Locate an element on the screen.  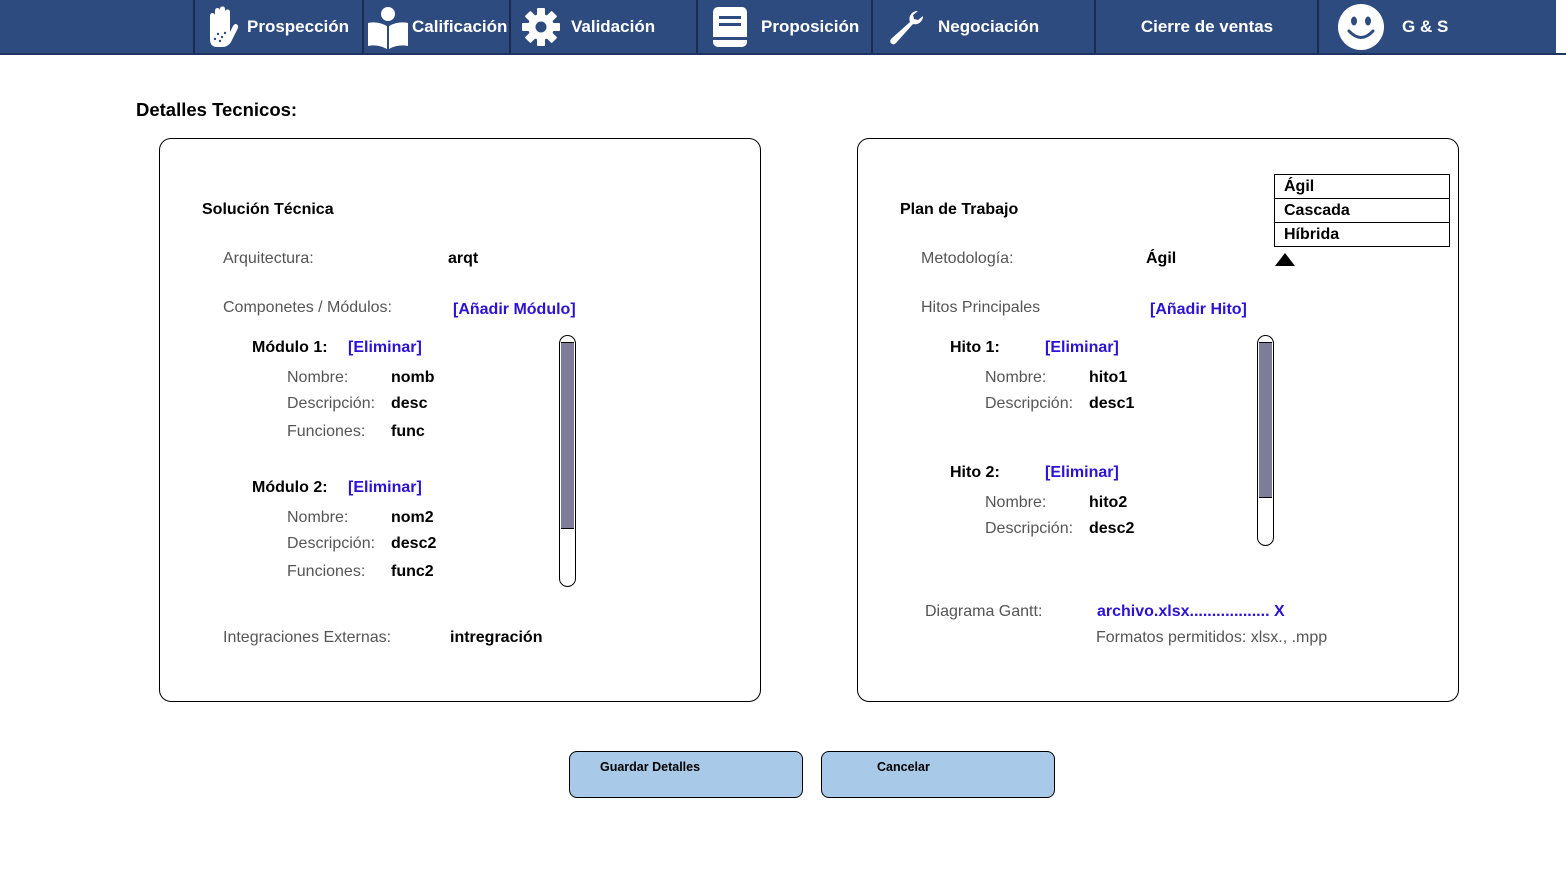
user-name: G & S is located at coordinates (1425, 26).